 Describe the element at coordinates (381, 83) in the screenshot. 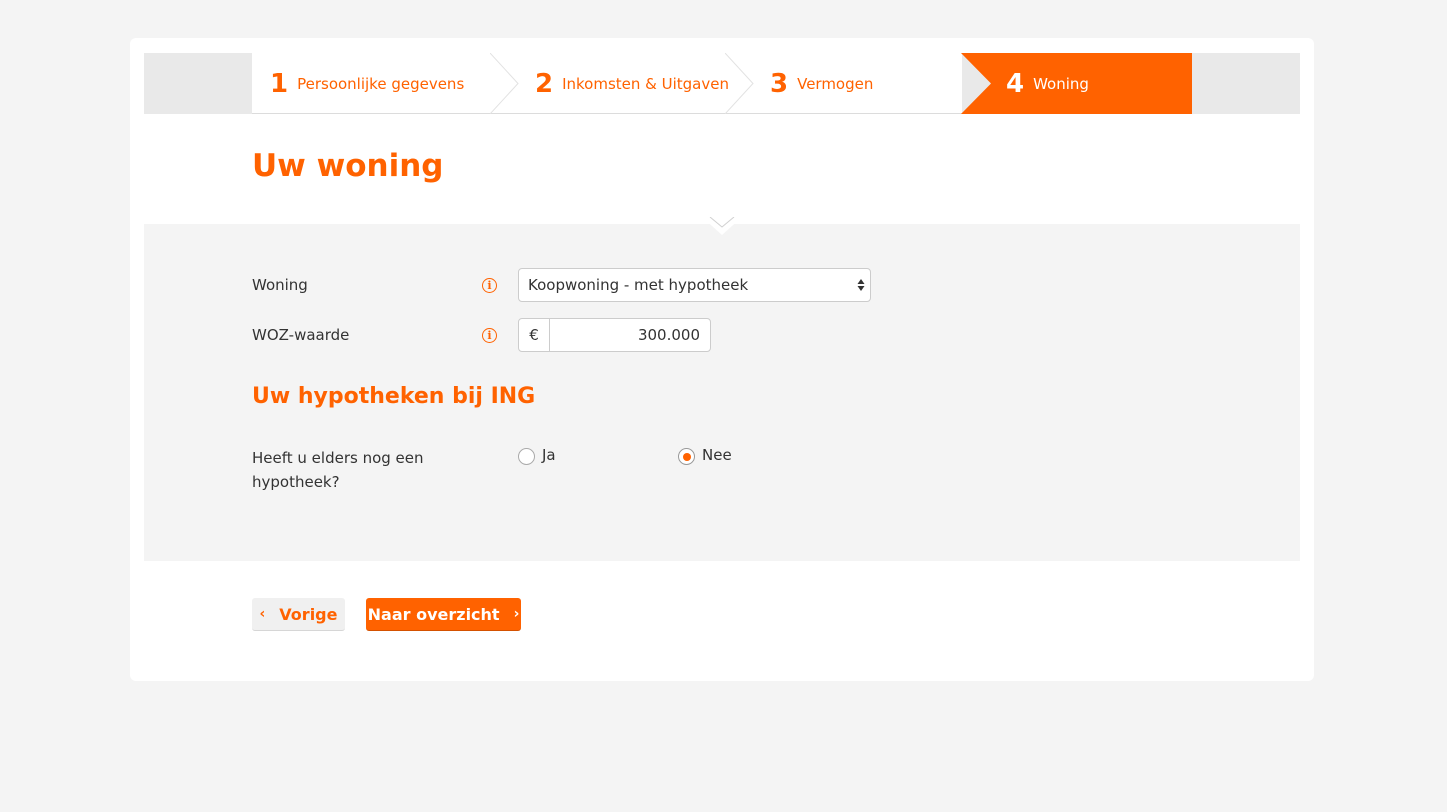

I see `step-label: Persoonlijke gegevens` at that location.